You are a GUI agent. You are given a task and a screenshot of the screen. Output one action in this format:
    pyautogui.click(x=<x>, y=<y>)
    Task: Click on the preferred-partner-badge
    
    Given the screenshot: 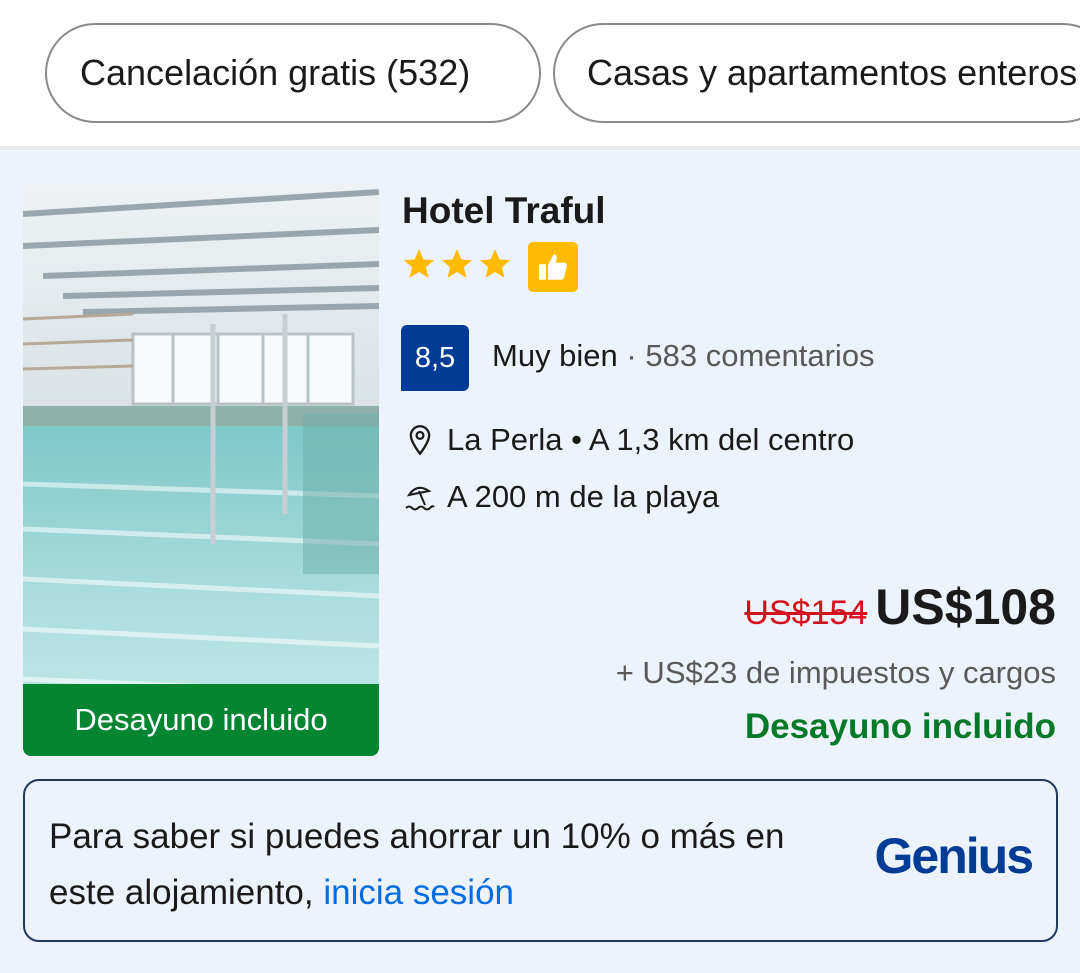 What is the action you would take?
    pyautogui.click(x=553, y=267)
    